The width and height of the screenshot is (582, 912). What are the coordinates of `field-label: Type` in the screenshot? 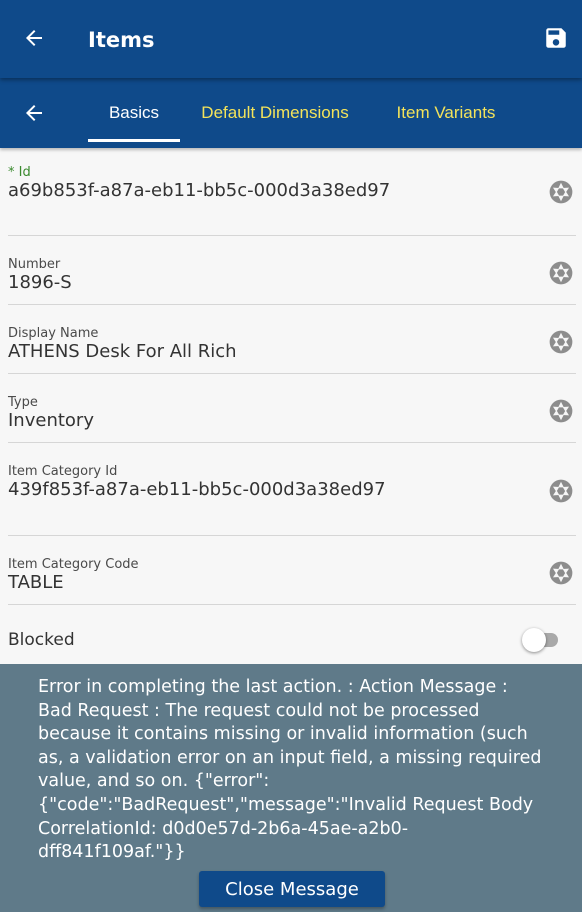 It's located at (23, 402).